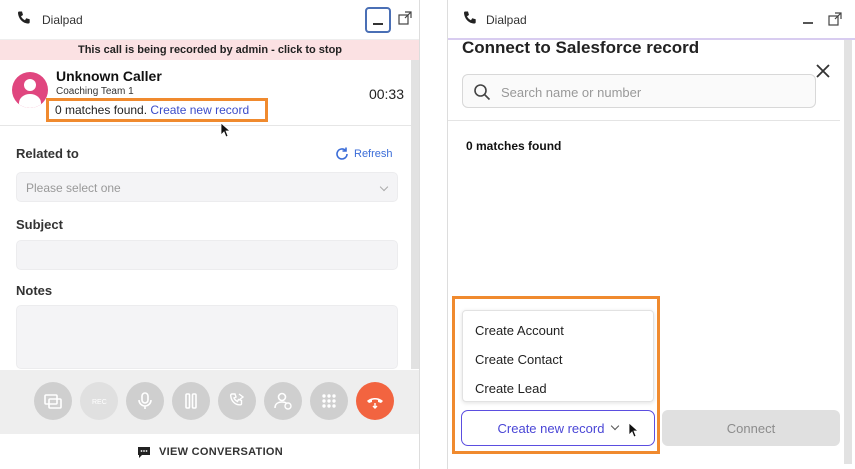 The width and height of the screenshot is (855, 469). Describe the element at coordinates (551, 428) in the screenshot. I see `create-new-record-label: Create new record` at that location.